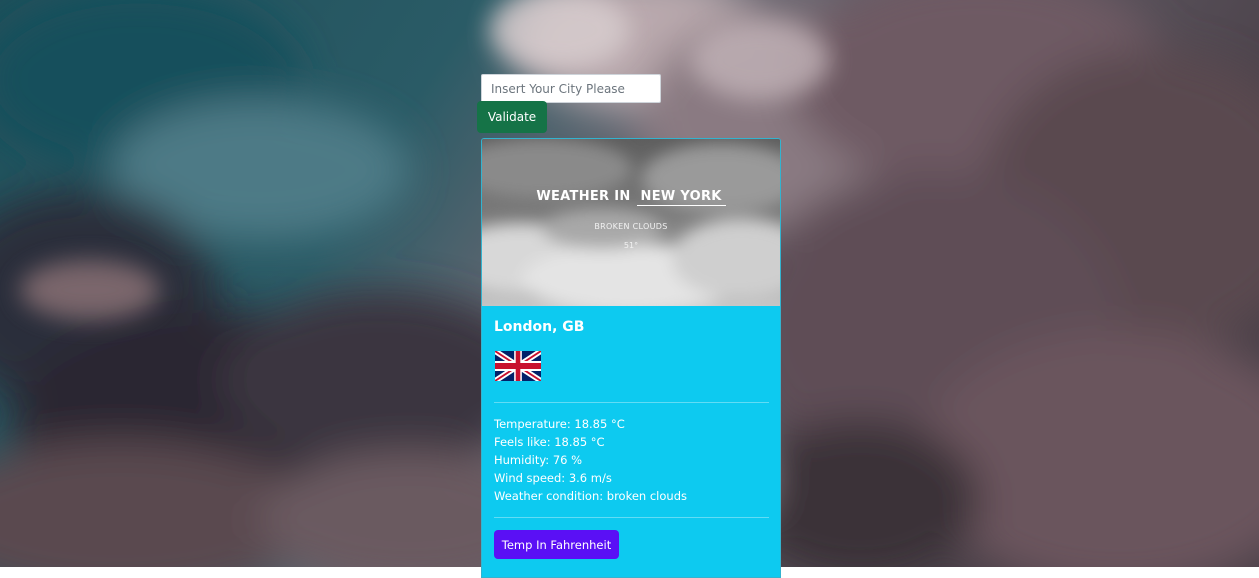 Image resolution: width=1259 pixels, height=578 pixels. I want to click on banner-title: WEATHER IN NEW YORK, so click(631, 197).